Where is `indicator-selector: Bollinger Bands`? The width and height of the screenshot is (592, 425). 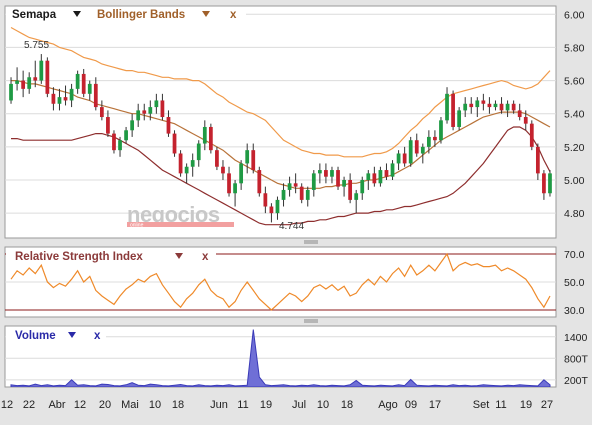 indicator-selector: Bollinger Bands is located at coordinates (141, 15).